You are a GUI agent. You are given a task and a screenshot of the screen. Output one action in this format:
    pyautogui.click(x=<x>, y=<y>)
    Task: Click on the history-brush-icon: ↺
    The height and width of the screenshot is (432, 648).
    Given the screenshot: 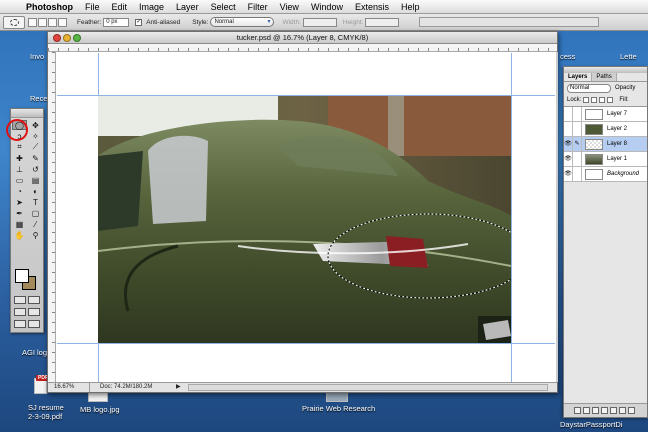 What is the action you would take?
    pyautogui.click(x=35, y=169)
    